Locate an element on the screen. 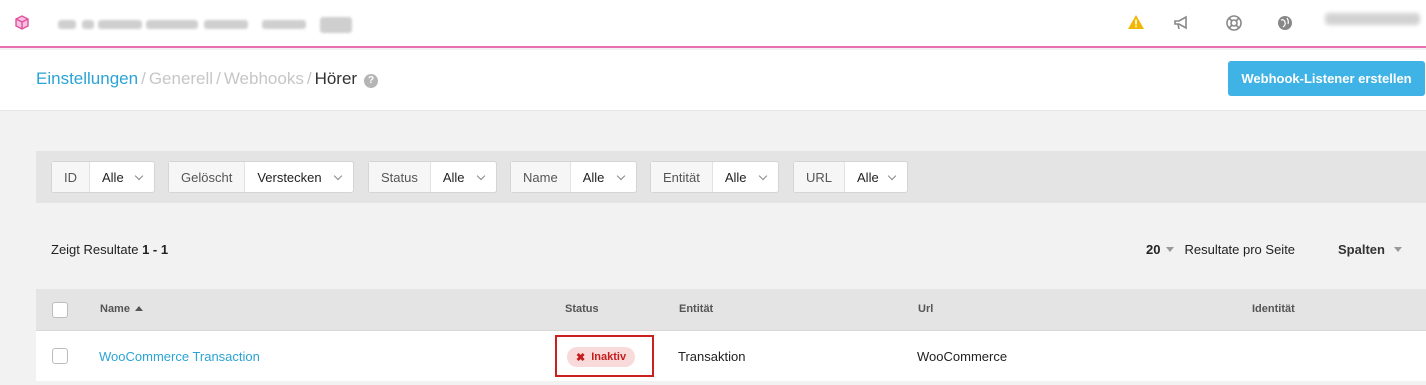  filter-id: ID Alle is located at coordinates (103, 177).